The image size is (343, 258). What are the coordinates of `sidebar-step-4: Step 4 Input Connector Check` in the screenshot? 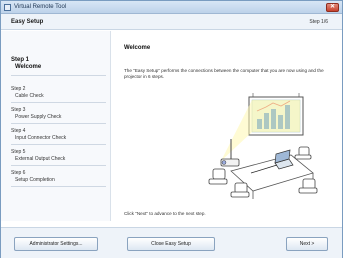 It's located at (58, 136).